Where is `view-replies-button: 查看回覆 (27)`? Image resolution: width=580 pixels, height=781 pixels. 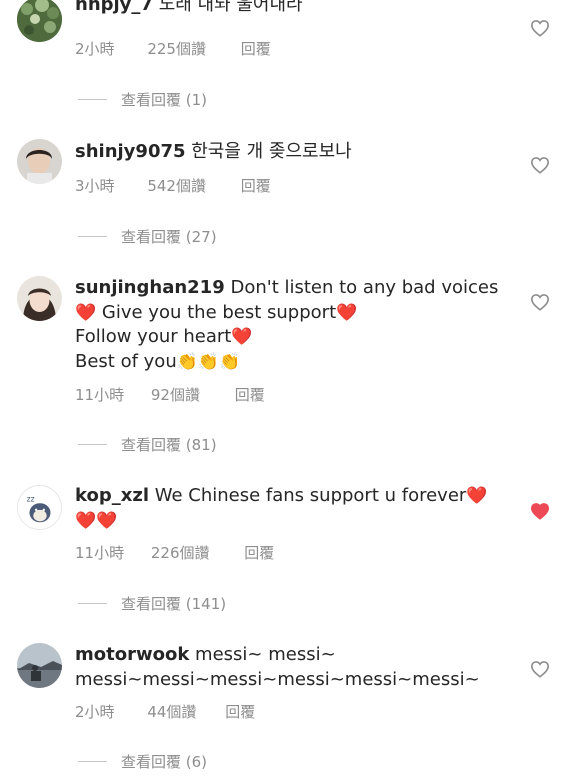 view-replies-button: 查看回覆 (27) is located at coordinates (147, 236).